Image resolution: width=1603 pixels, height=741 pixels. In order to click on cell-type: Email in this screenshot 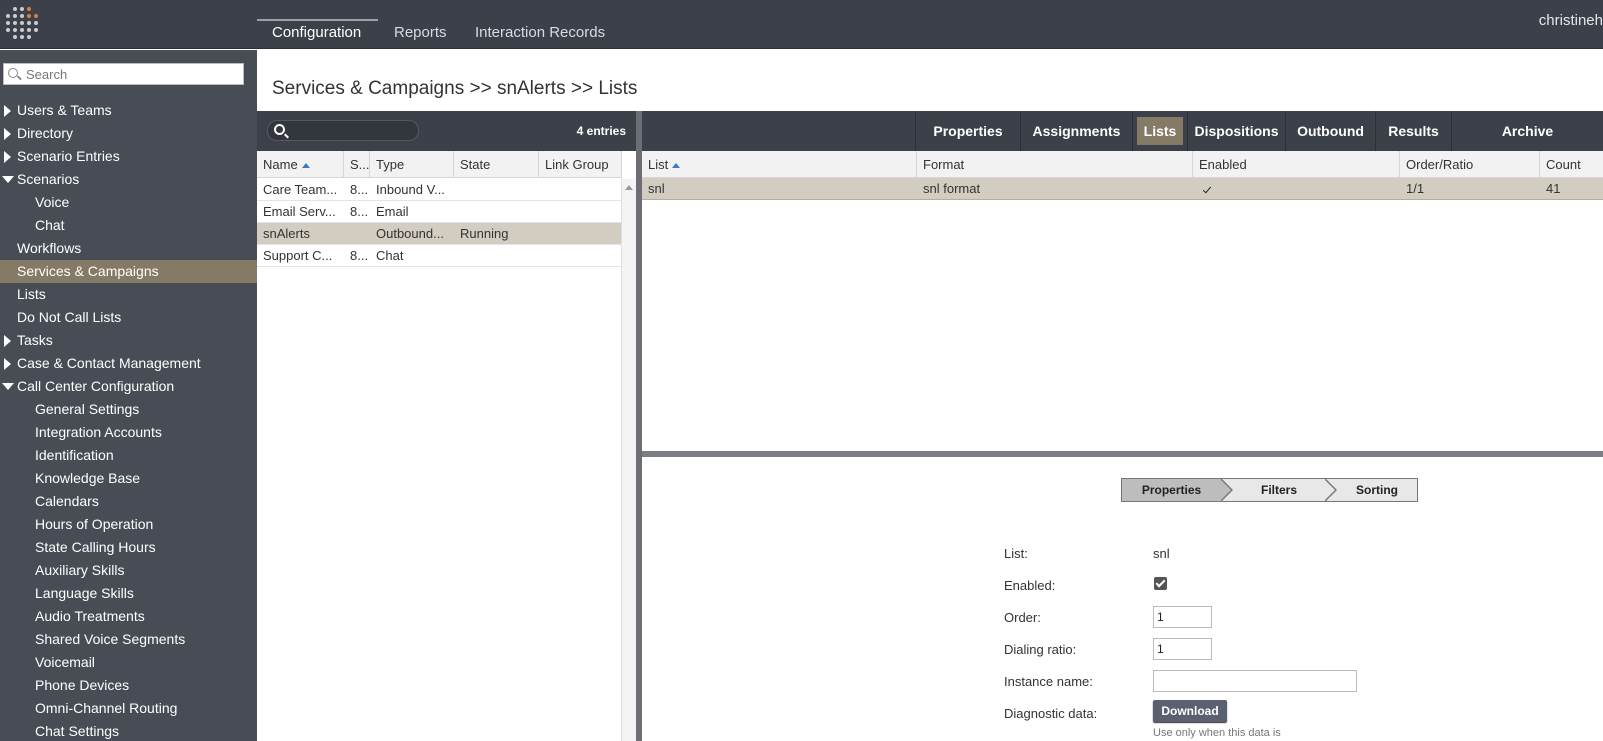, I will do `click(392, 211)`.